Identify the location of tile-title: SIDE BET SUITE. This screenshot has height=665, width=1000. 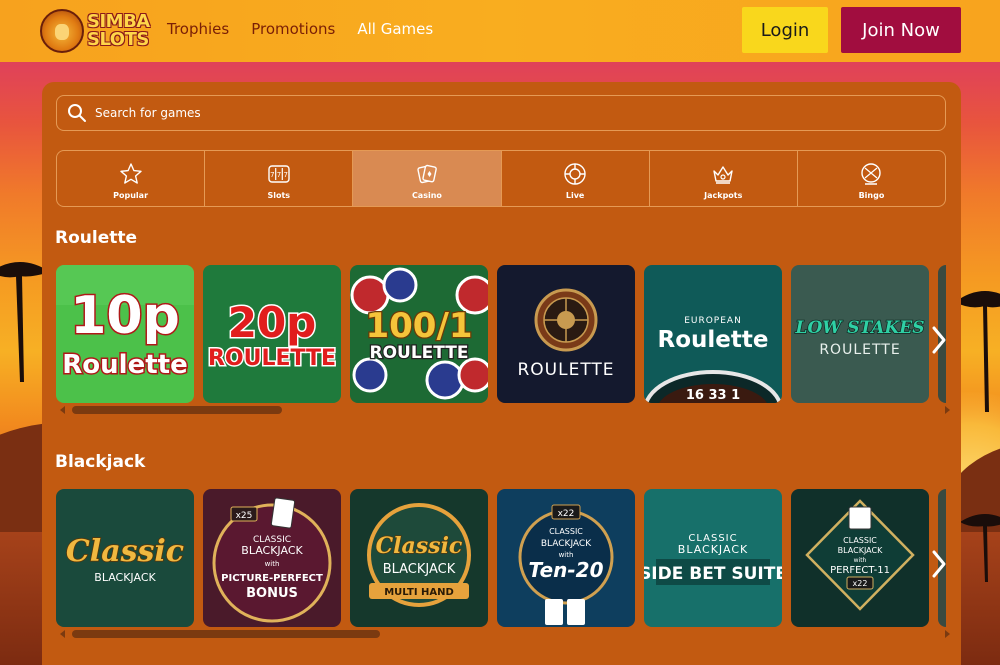
(713, 574).